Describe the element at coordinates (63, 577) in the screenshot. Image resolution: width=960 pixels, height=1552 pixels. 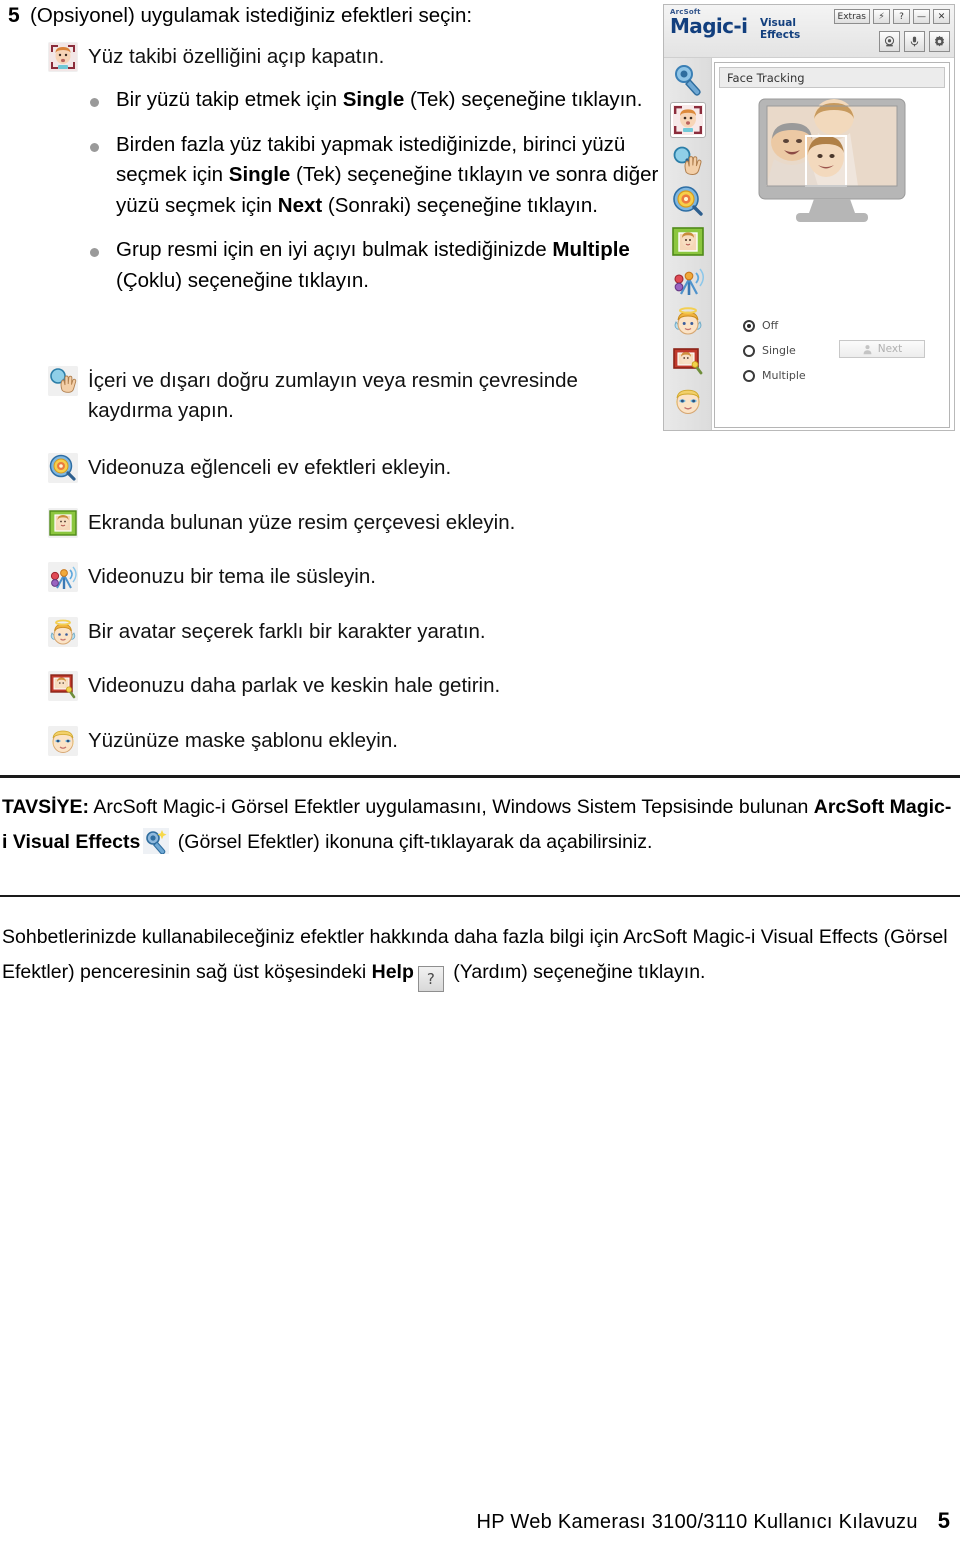
I see `theme-icon` at that location.